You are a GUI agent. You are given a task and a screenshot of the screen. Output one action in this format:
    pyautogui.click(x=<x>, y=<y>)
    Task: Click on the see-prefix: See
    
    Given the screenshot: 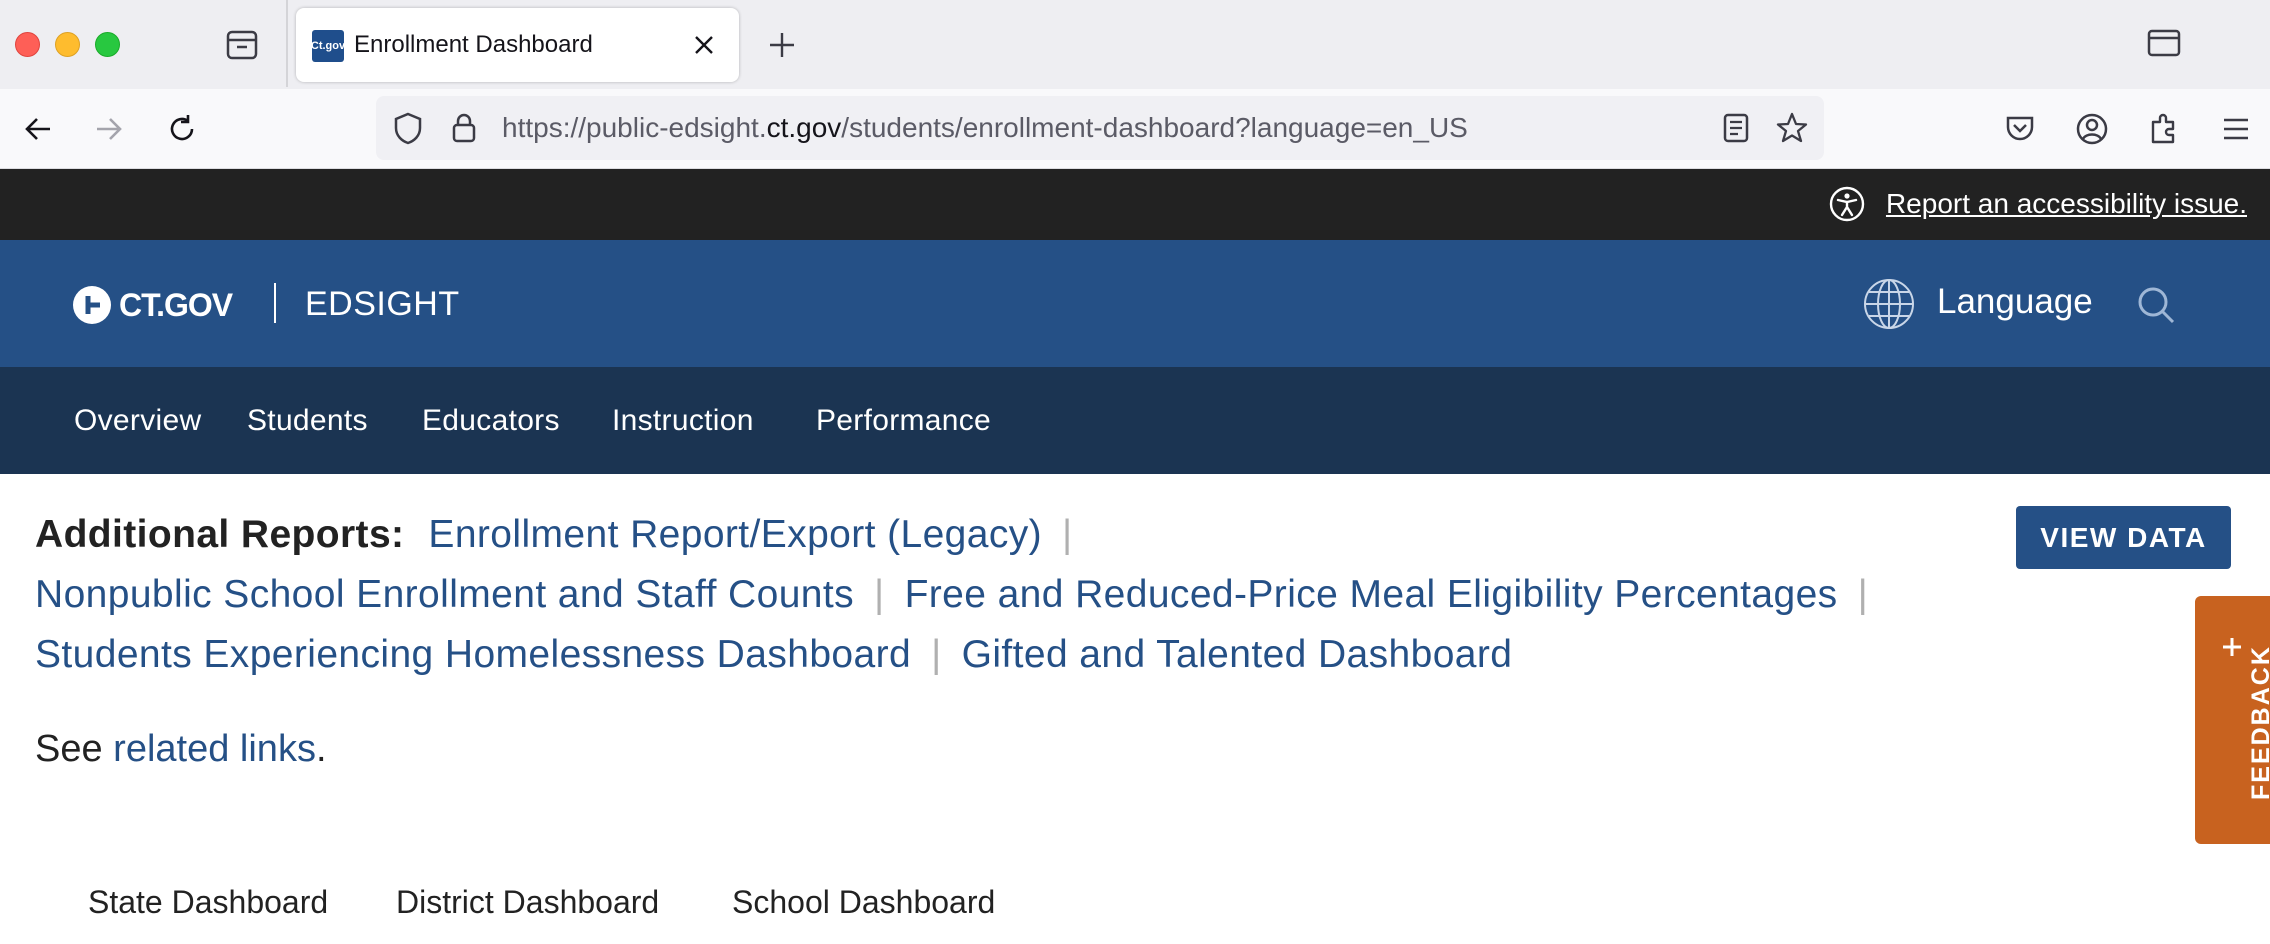 What is the action you would take?
    pyautogui.click(x=74, y=749)
    